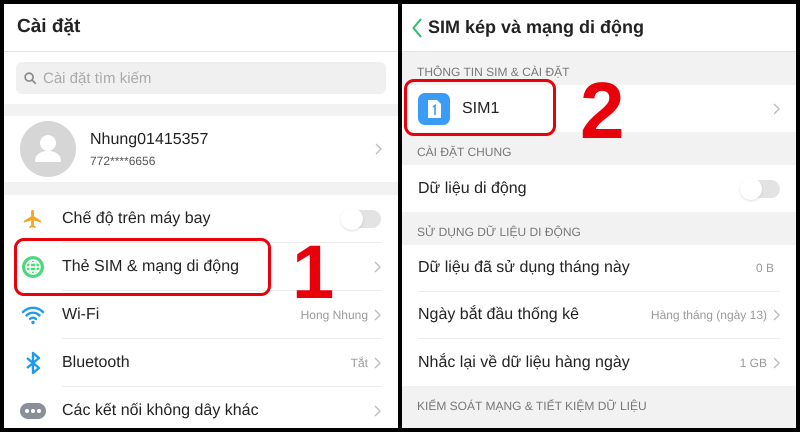 This screenshot has width=800, height=432. Describe the element at coordinates (33, 363) in the screenshot. I see `bluetooth-icon` at that location.